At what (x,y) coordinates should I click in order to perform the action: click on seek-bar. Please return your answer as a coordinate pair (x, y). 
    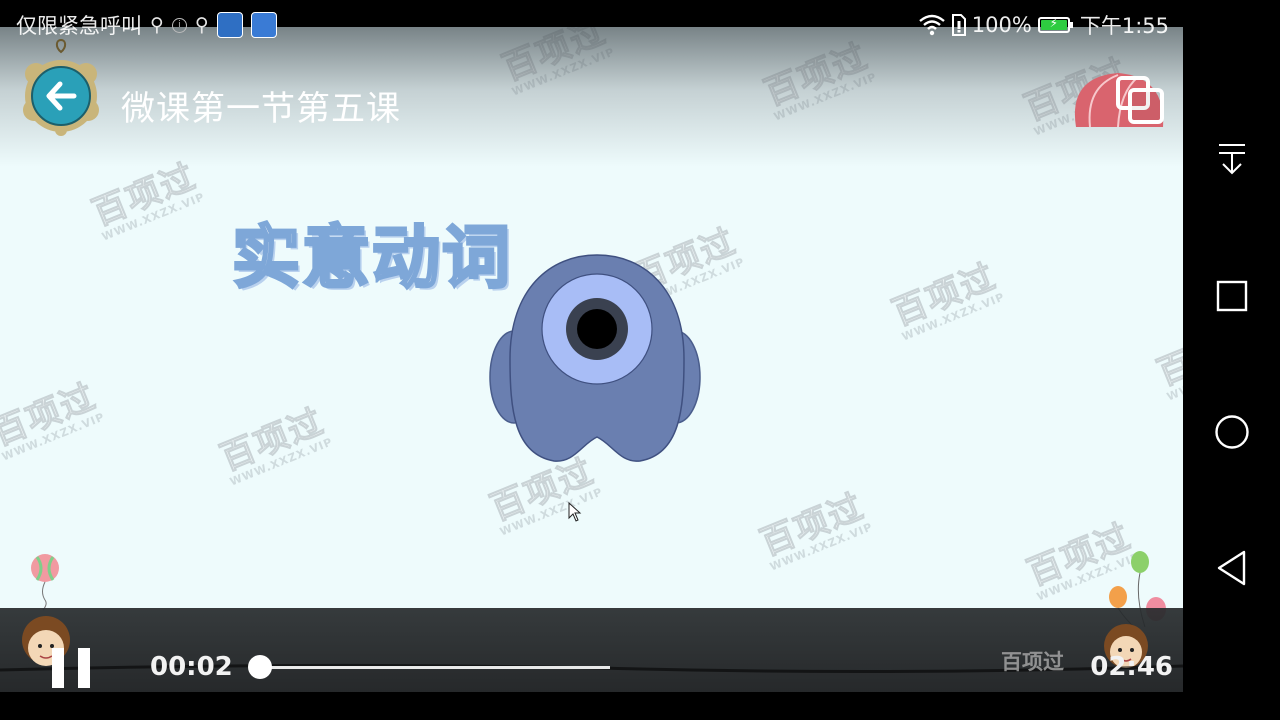
    Looking at the image, I should click on (429, 667).